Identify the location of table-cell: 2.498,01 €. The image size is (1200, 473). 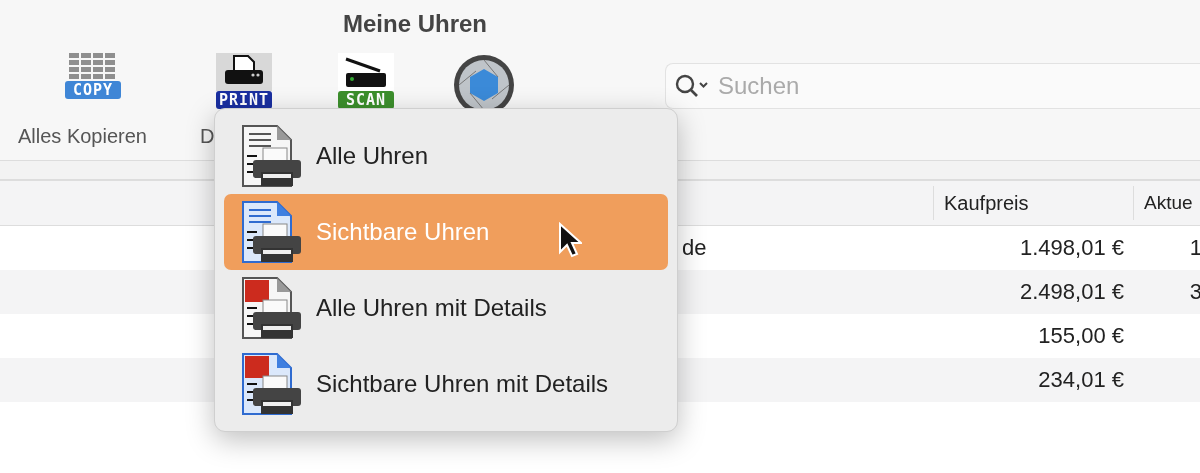
(1072, 291).